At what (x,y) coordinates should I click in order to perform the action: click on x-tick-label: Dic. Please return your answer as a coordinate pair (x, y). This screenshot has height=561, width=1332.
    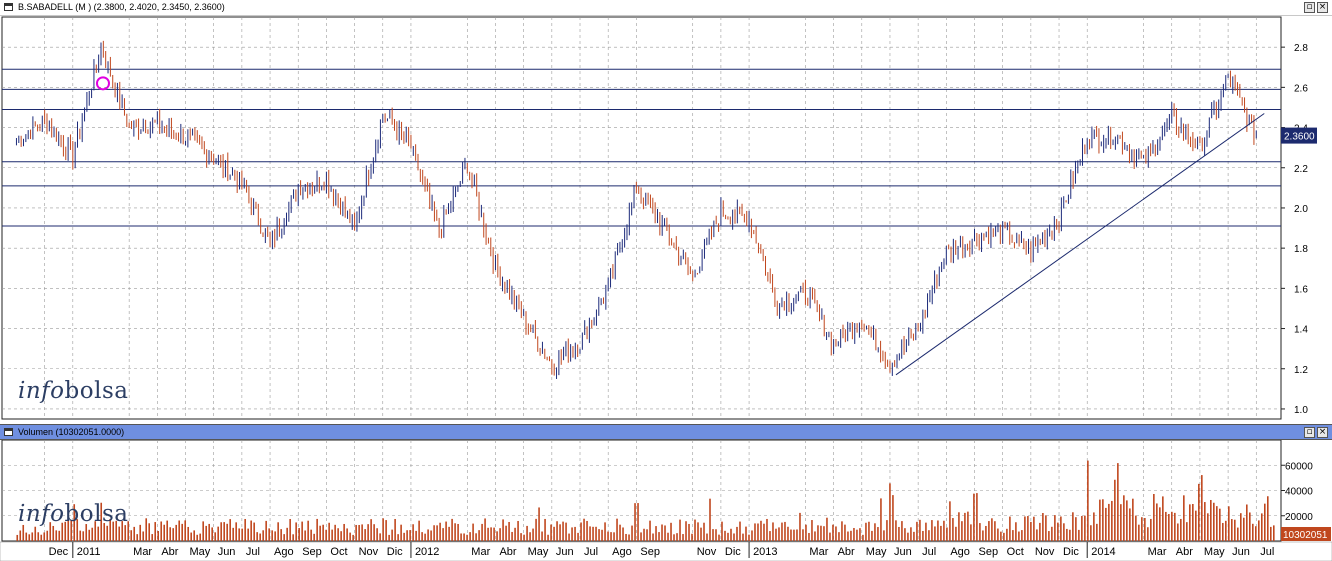
    Looking at the image, I should click on (733, 552).